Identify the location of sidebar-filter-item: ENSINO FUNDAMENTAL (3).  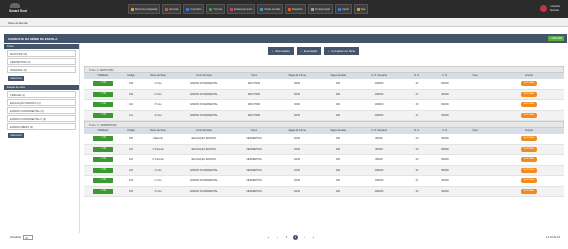
(41, 110).